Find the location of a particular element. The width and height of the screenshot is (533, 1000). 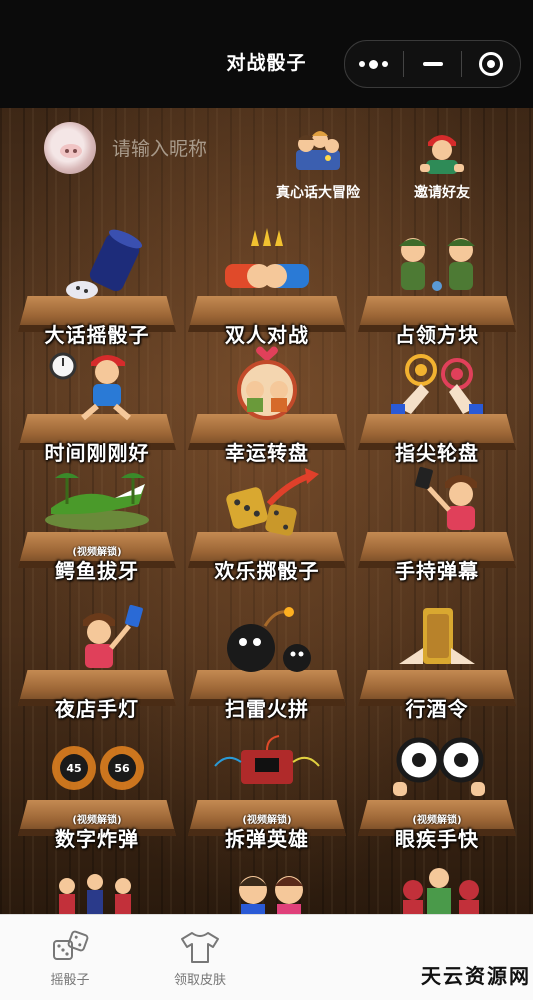

close-target-icon is located at coordinates (491, 64).